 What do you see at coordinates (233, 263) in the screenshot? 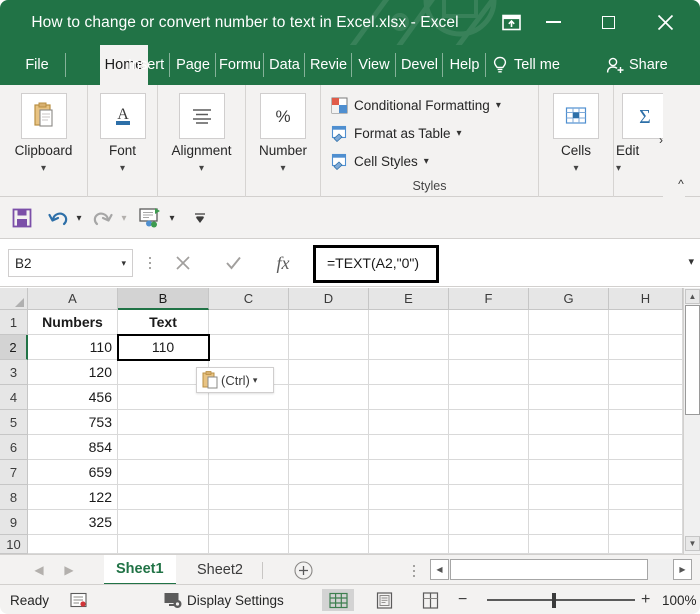
I see `enter-icon` at bounding box center [233, 263].